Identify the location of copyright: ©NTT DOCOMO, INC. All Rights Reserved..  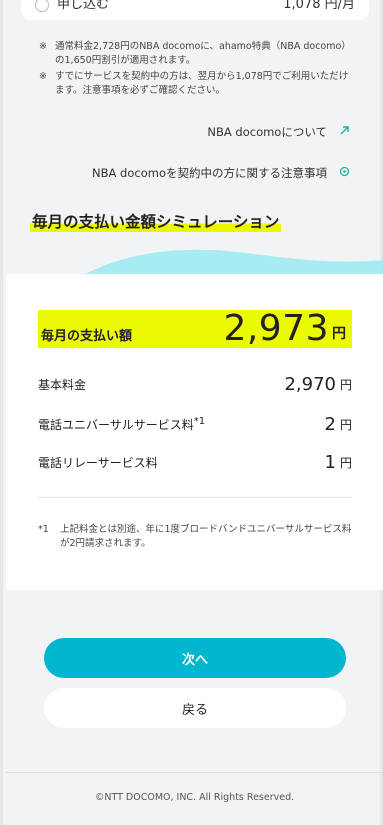
(194, 797).